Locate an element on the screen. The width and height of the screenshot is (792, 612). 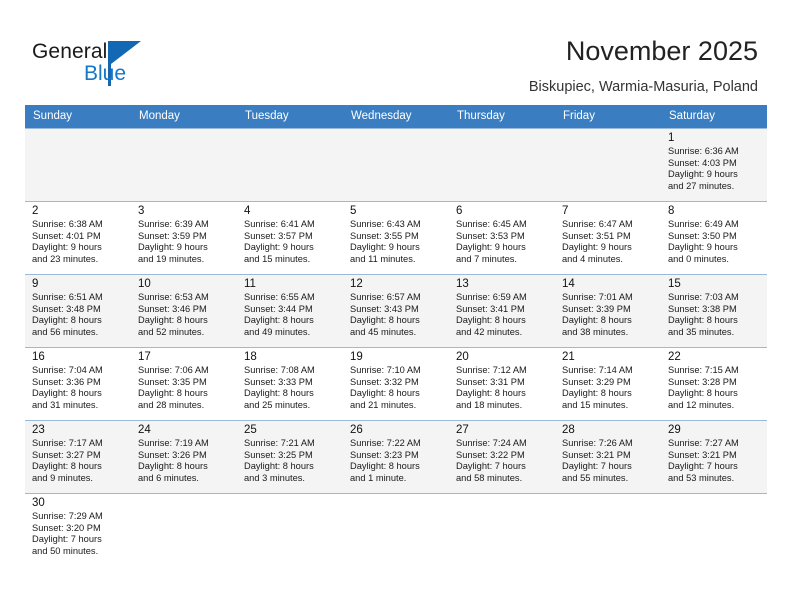
daylight-text: and 1 minute. is located at coordinates (378, 477).